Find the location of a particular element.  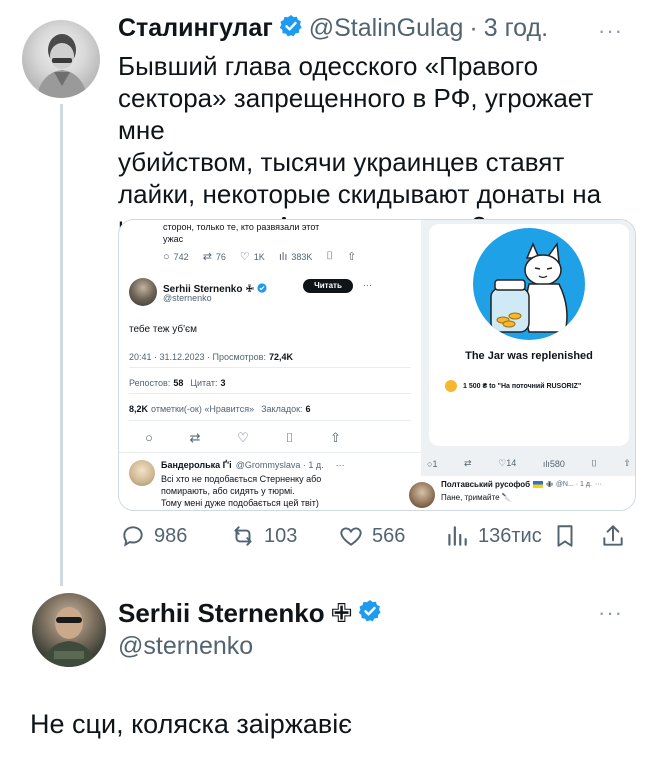

embedded-author-avatar is located at coordinates (143, 292).